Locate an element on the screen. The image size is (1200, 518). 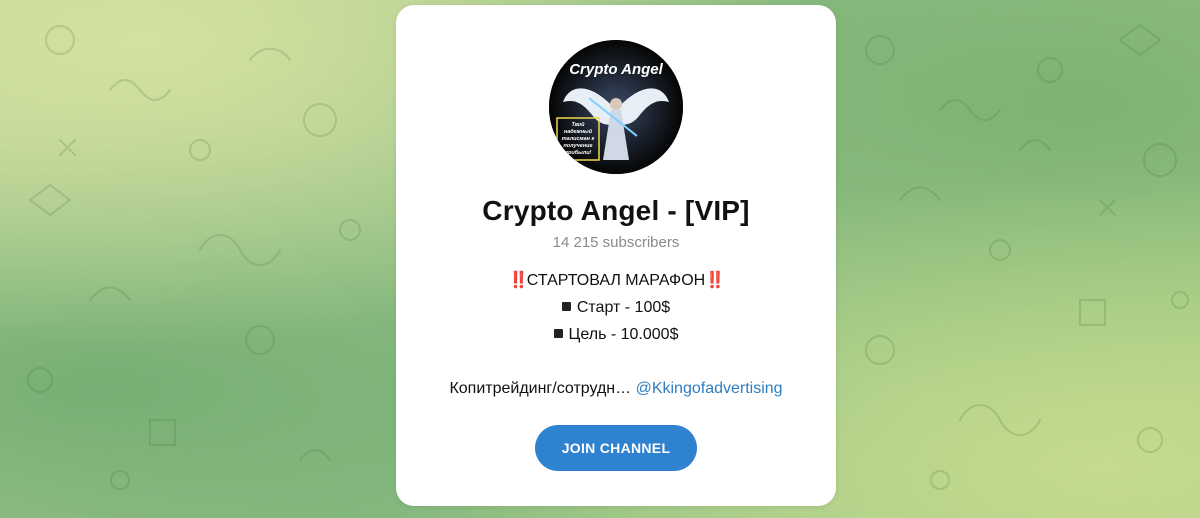
description-headline: СТАРТОВАЛ МАРАФОН is located at coordinates (616, 280).